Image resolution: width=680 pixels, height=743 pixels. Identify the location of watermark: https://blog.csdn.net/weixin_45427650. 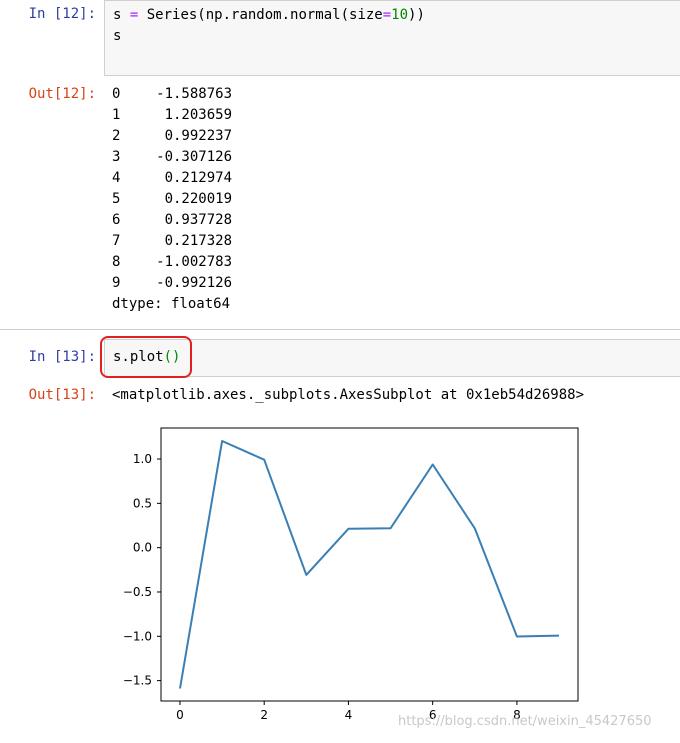
(525, 721).